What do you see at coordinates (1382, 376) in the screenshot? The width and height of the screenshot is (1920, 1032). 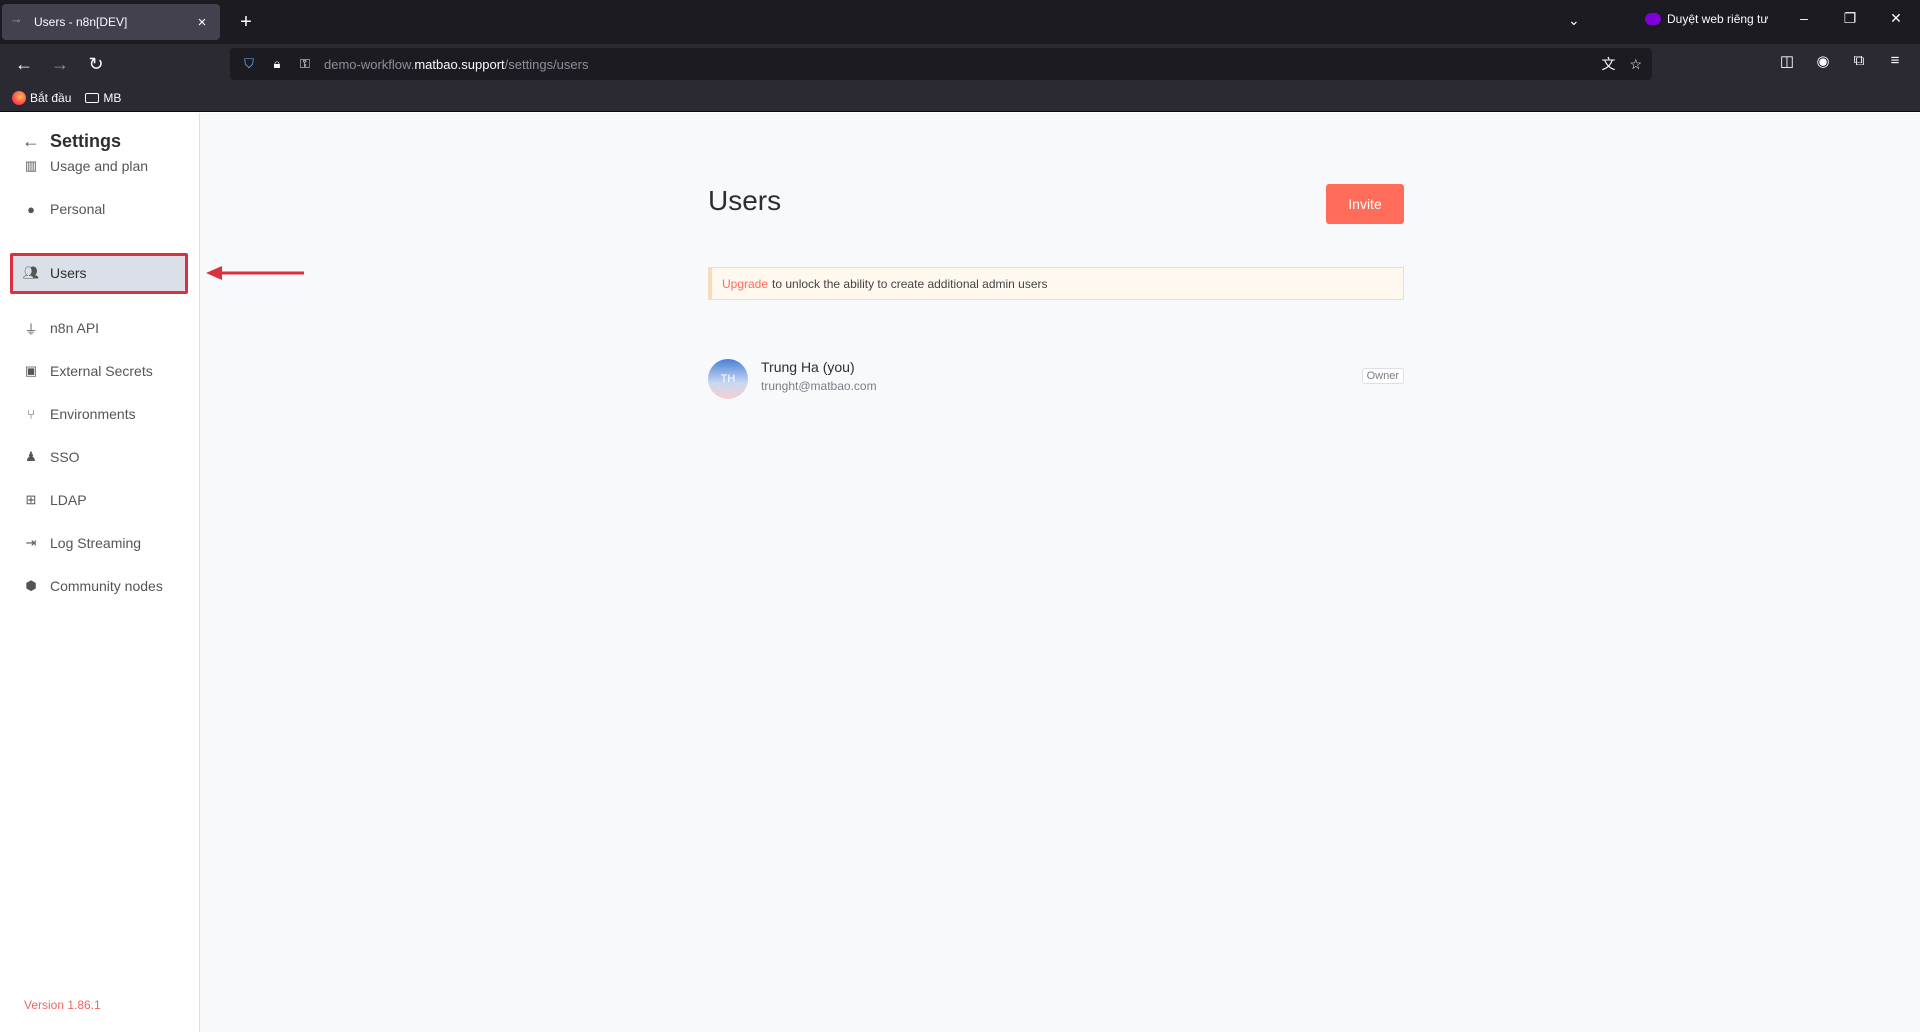 I see `role-badge: Owner` at bounding box center [1382, 376].